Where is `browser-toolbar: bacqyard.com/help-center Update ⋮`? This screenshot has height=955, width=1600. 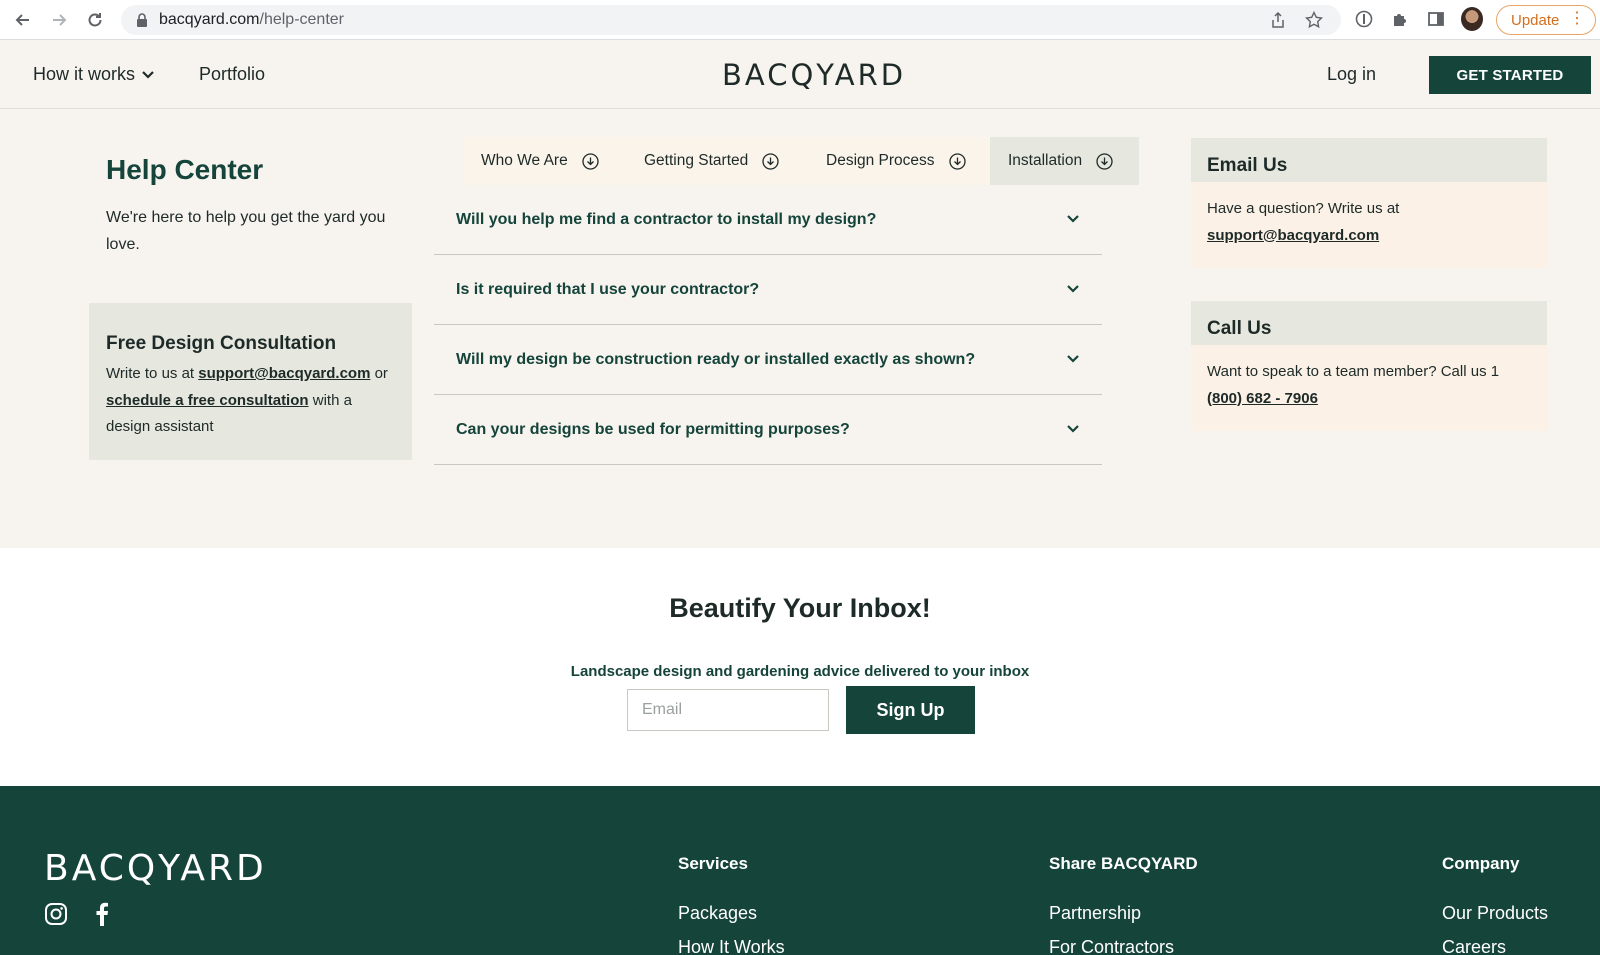 browser-toolbar: bacqyard.com/help-center Update ⋮ is located at coordinates (800, 20).